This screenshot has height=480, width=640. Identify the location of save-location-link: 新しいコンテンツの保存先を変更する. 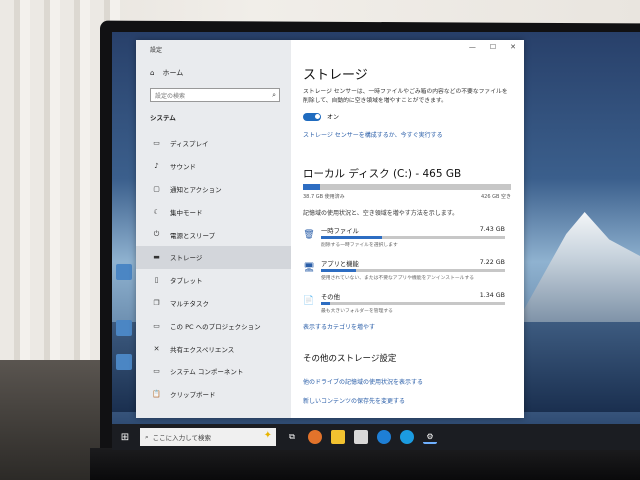
(354, 400).